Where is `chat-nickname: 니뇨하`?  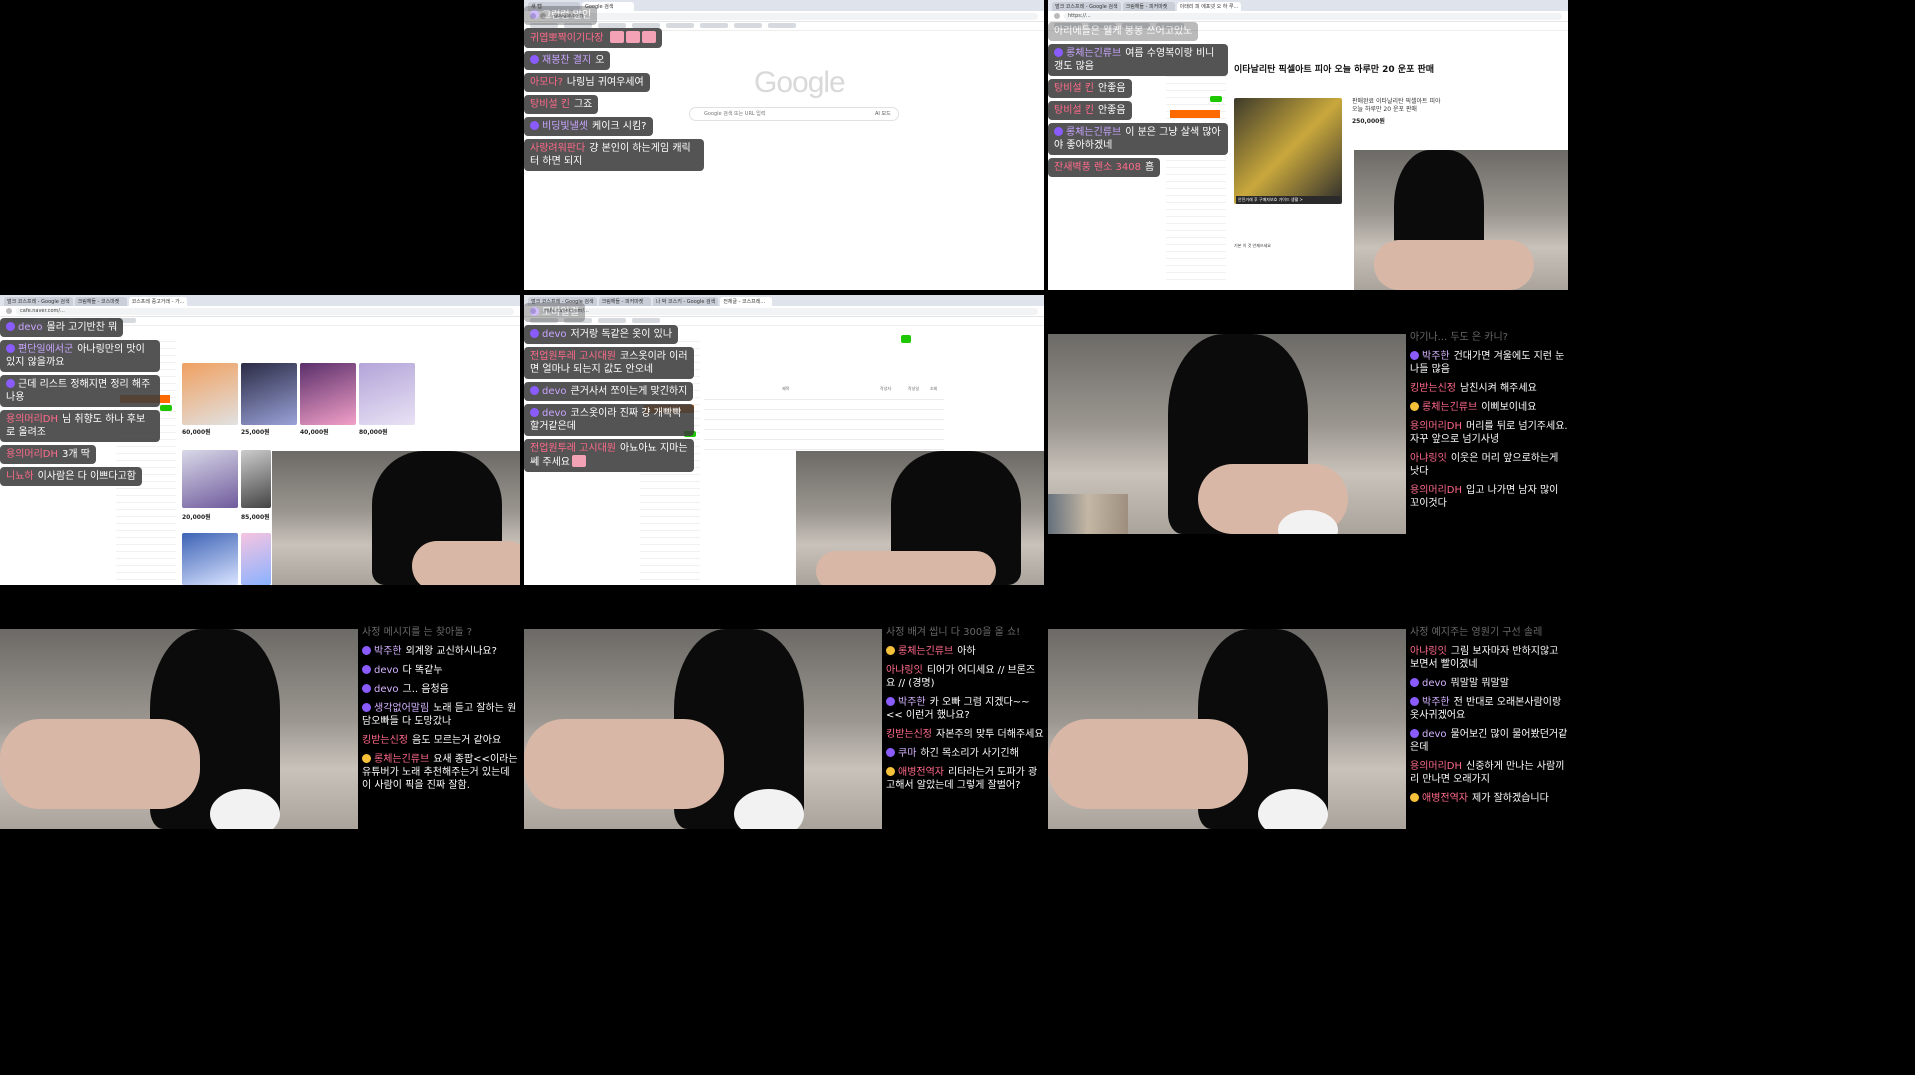 chat-nickname: 니뇨하 is located at coordinates (20, 476).